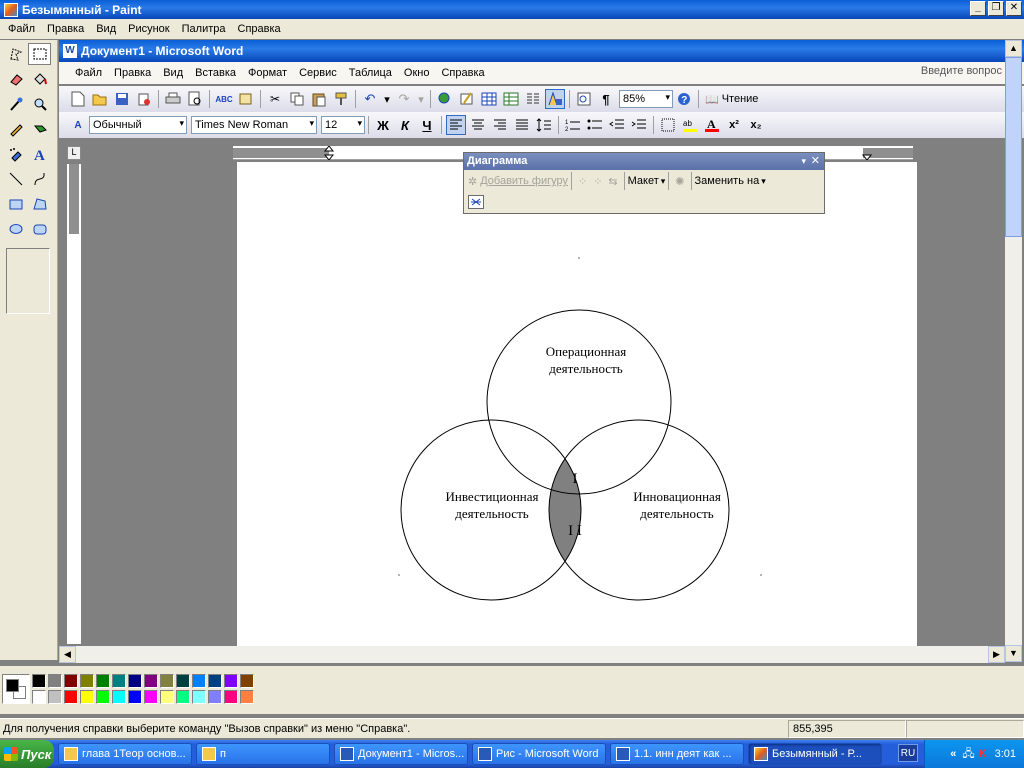  I want to click on highlight-icon: ab, so click(690, 125).